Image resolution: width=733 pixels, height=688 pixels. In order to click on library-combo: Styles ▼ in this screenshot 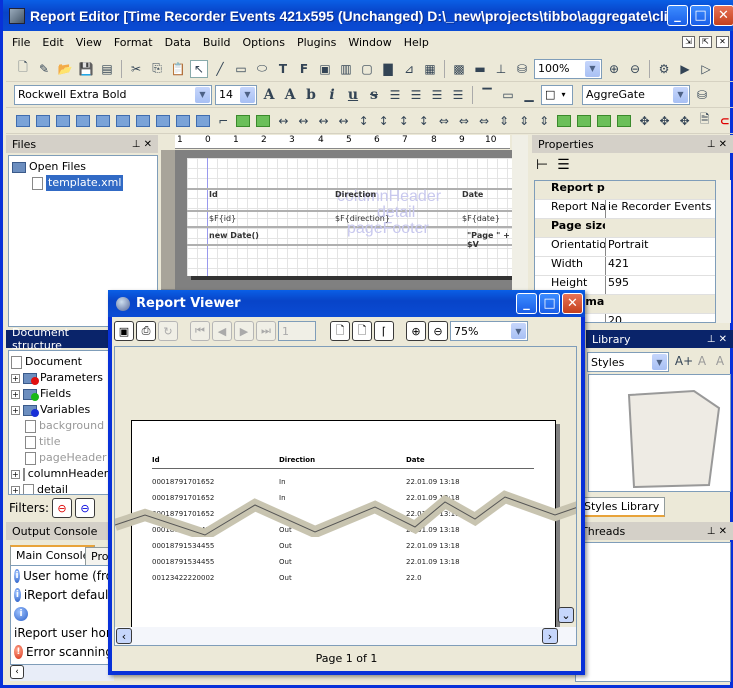, I will do `click(628, 362)`.